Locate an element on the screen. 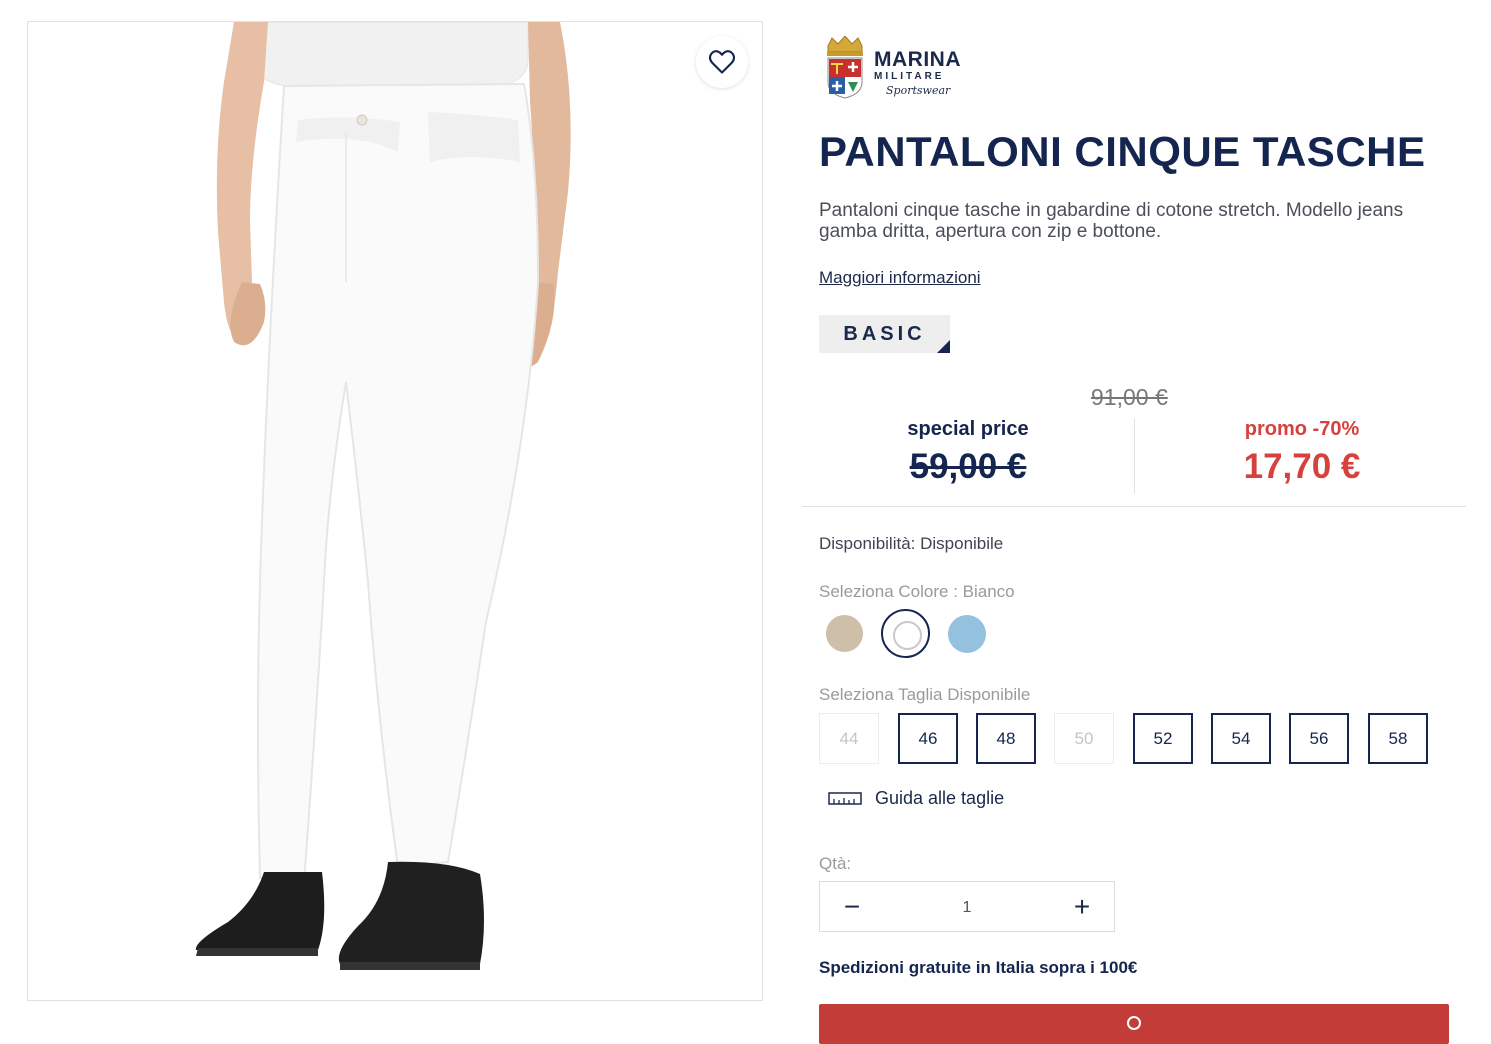  quantity-decrease-button: − is located at coordinates (852, 906).